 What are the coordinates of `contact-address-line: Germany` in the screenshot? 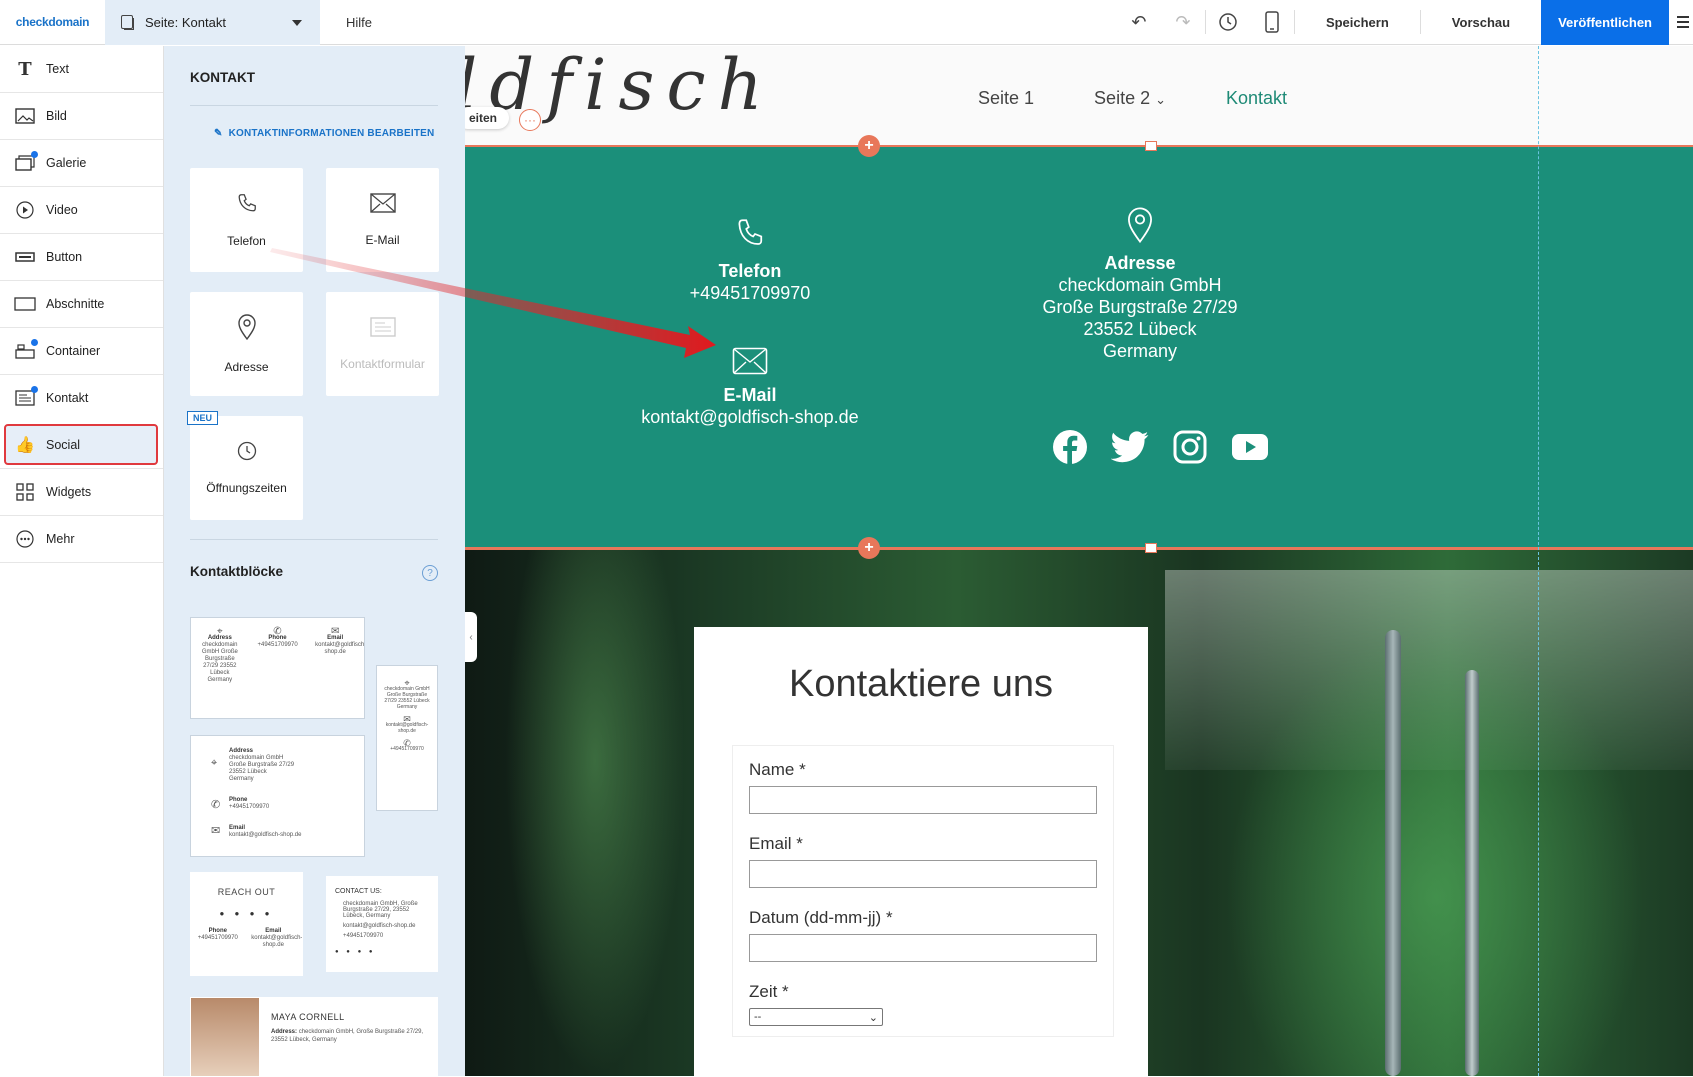 It's located at (1140, 351).